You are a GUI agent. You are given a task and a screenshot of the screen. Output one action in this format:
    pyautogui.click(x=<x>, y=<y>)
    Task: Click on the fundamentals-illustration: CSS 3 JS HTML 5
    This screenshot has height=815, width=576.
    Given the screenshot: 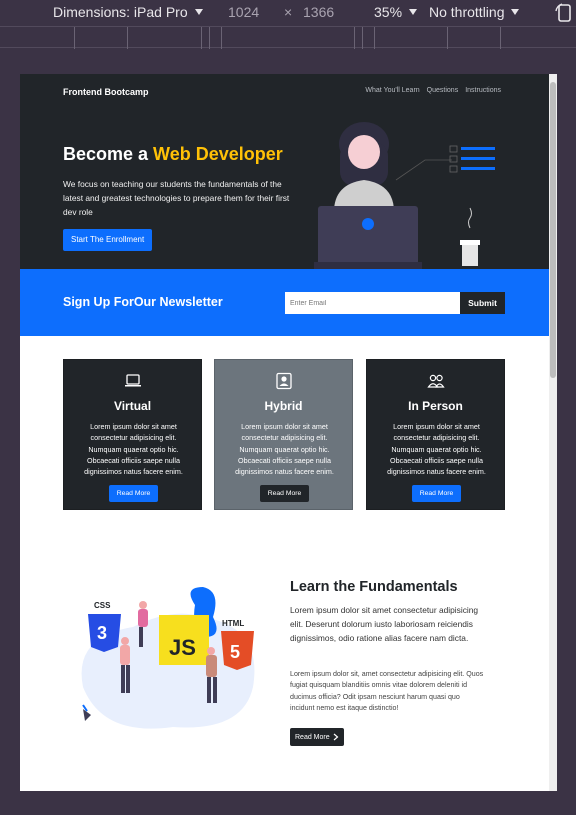 What is the action you would take?
    pyautogui.click(x=168, y=658)
    